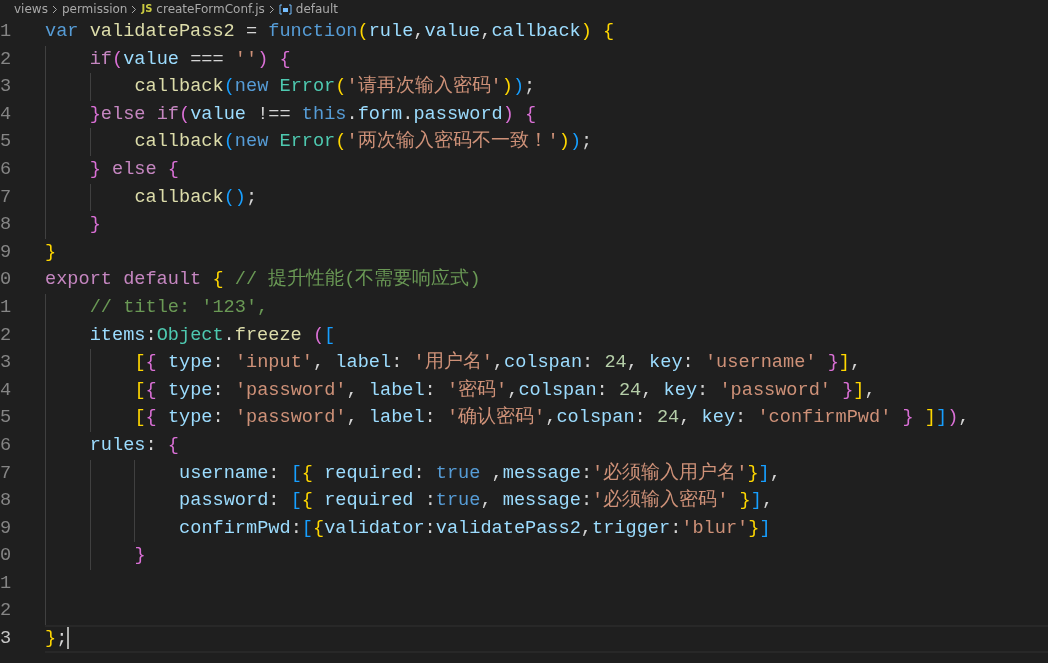  I want to click on breadcrumb-item: createFormConf.js, so click(210, 9).